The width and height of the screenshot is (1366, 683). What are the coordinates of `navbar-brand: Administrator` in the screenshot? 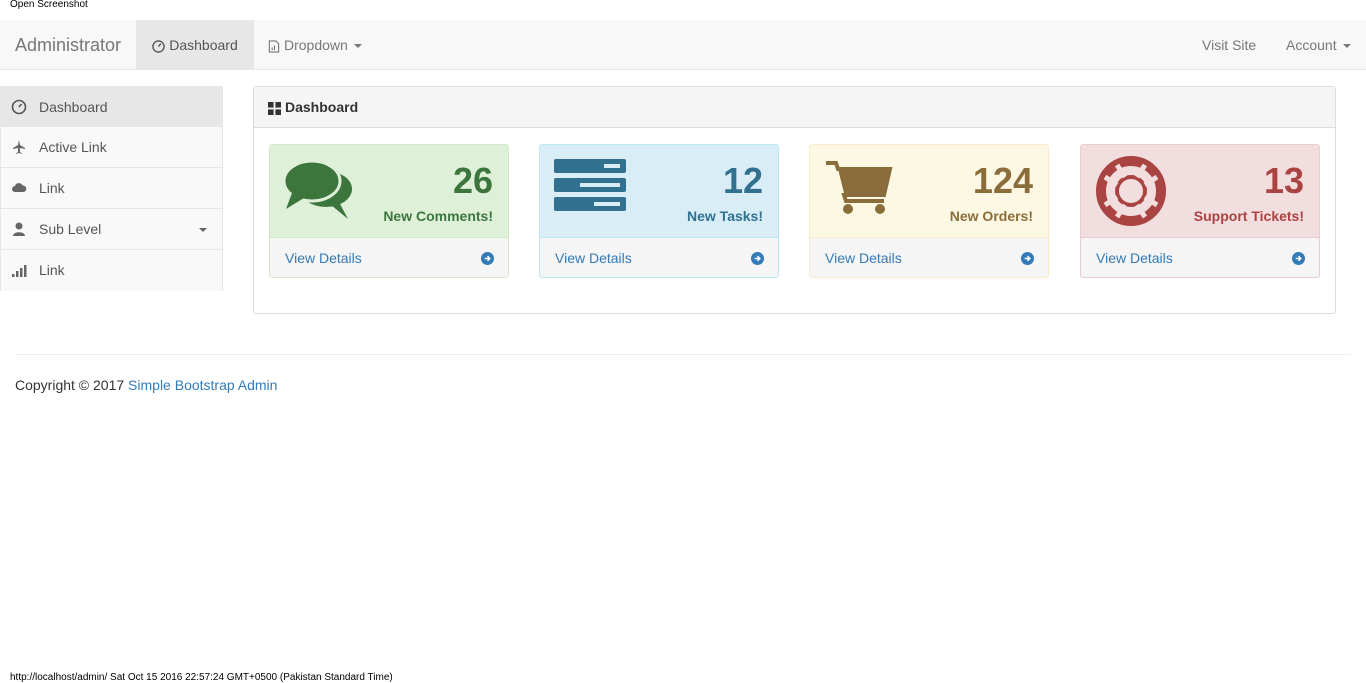 It's located at (68, 45).